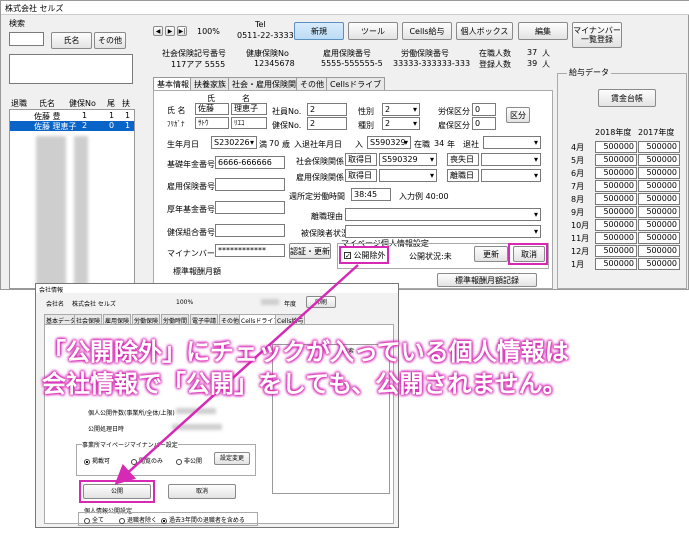  What do you see at coordinates (304, 384) in the screenshot?
I see `annotation-line-2: 会社情報で「公開」をしても、公開されません。` at bounding box center [304, 384].